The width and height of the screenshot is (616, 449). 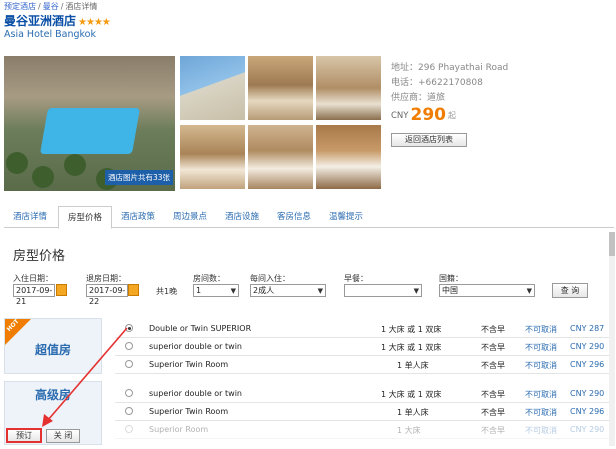 What do you see at coordinates (63, 436) in the screenshot?
I see `close-button: 关 闭` at bounding box center [63, 436].